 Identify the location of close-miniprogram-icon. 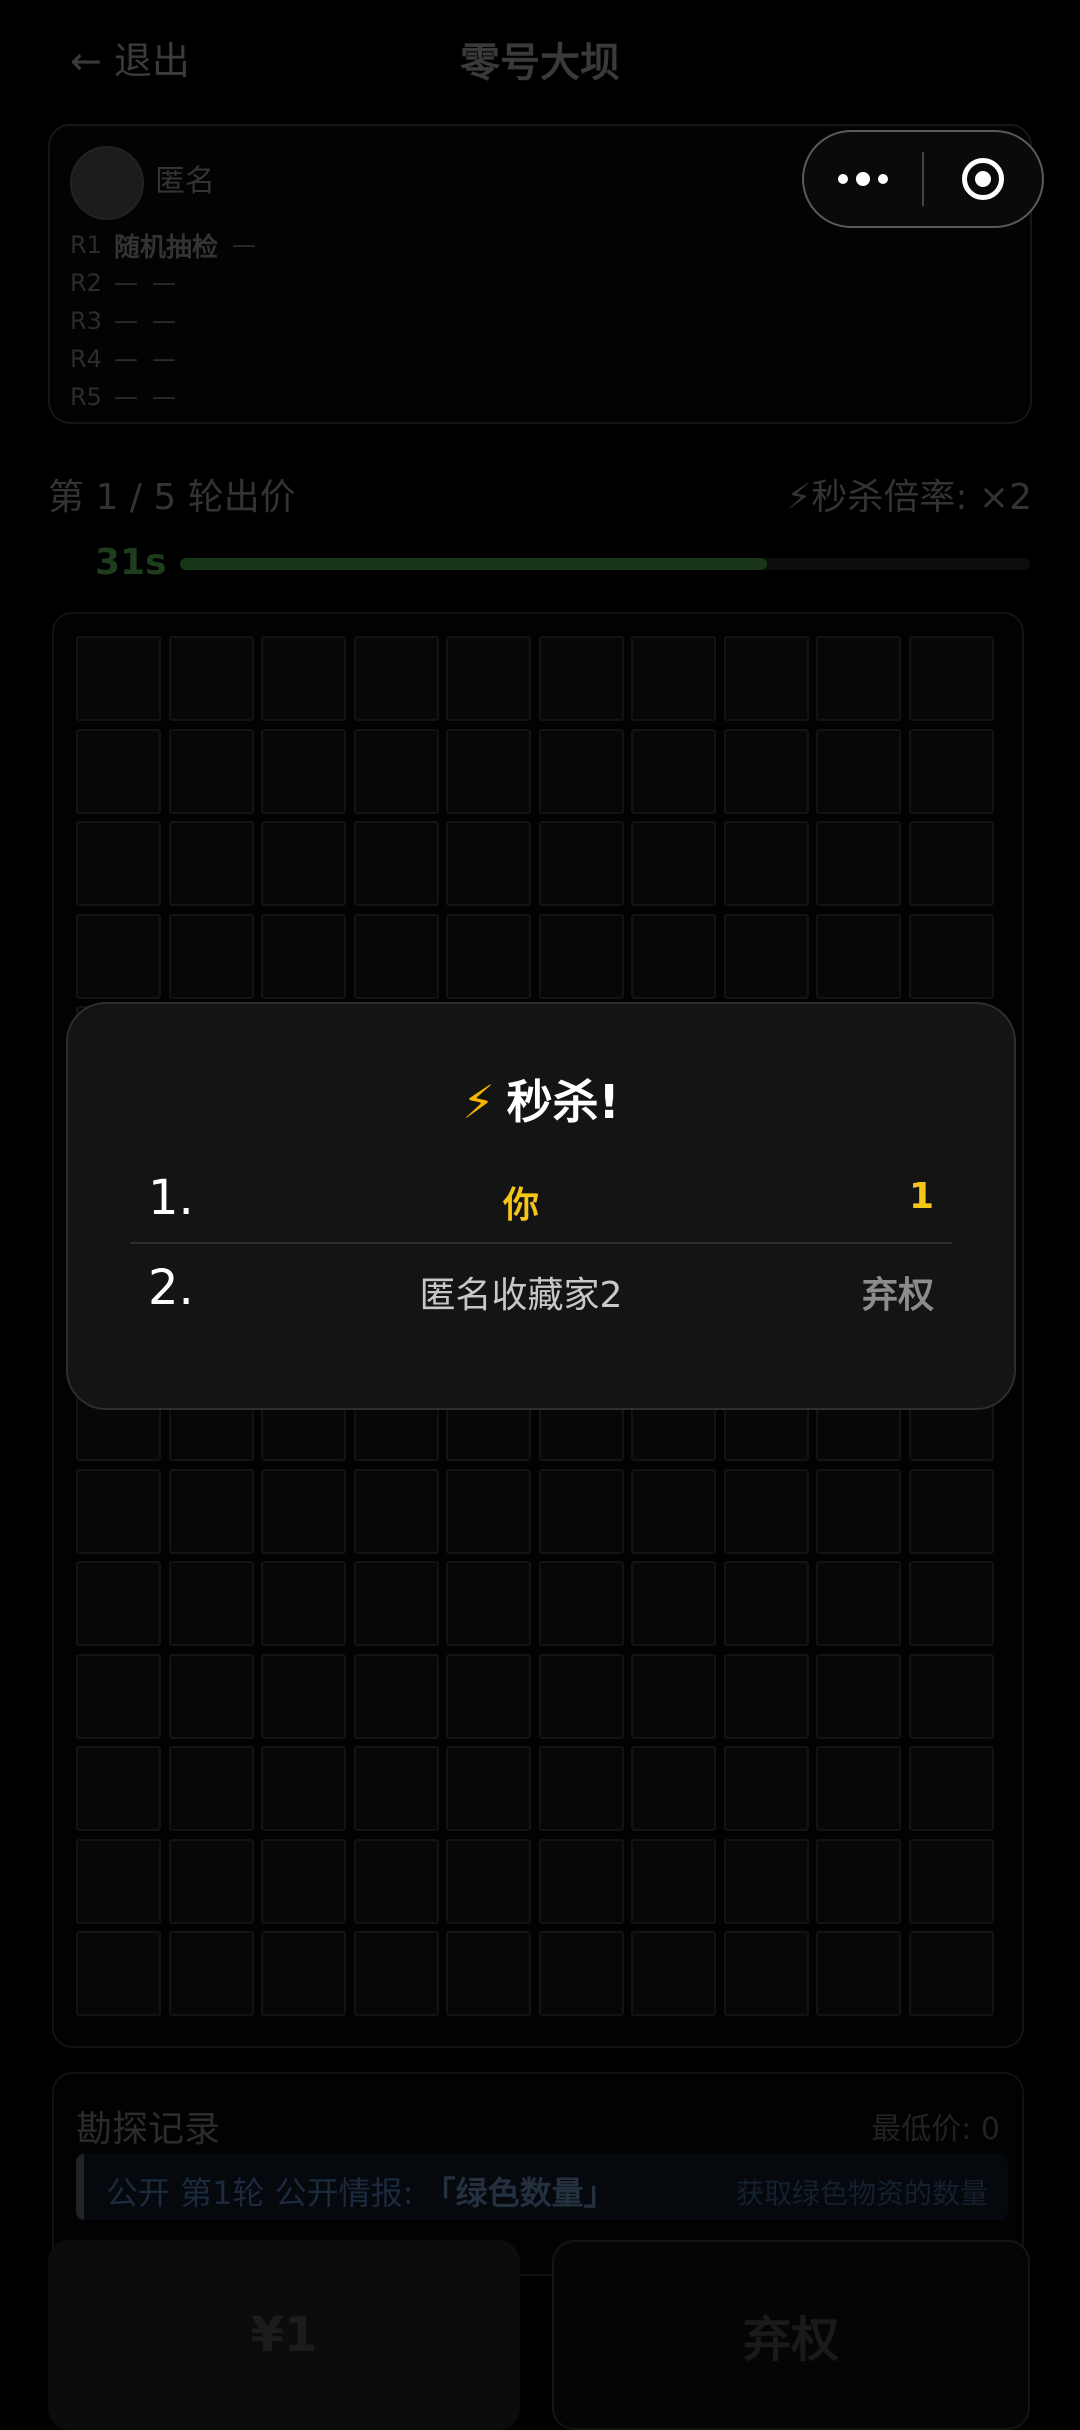
(983, 179).